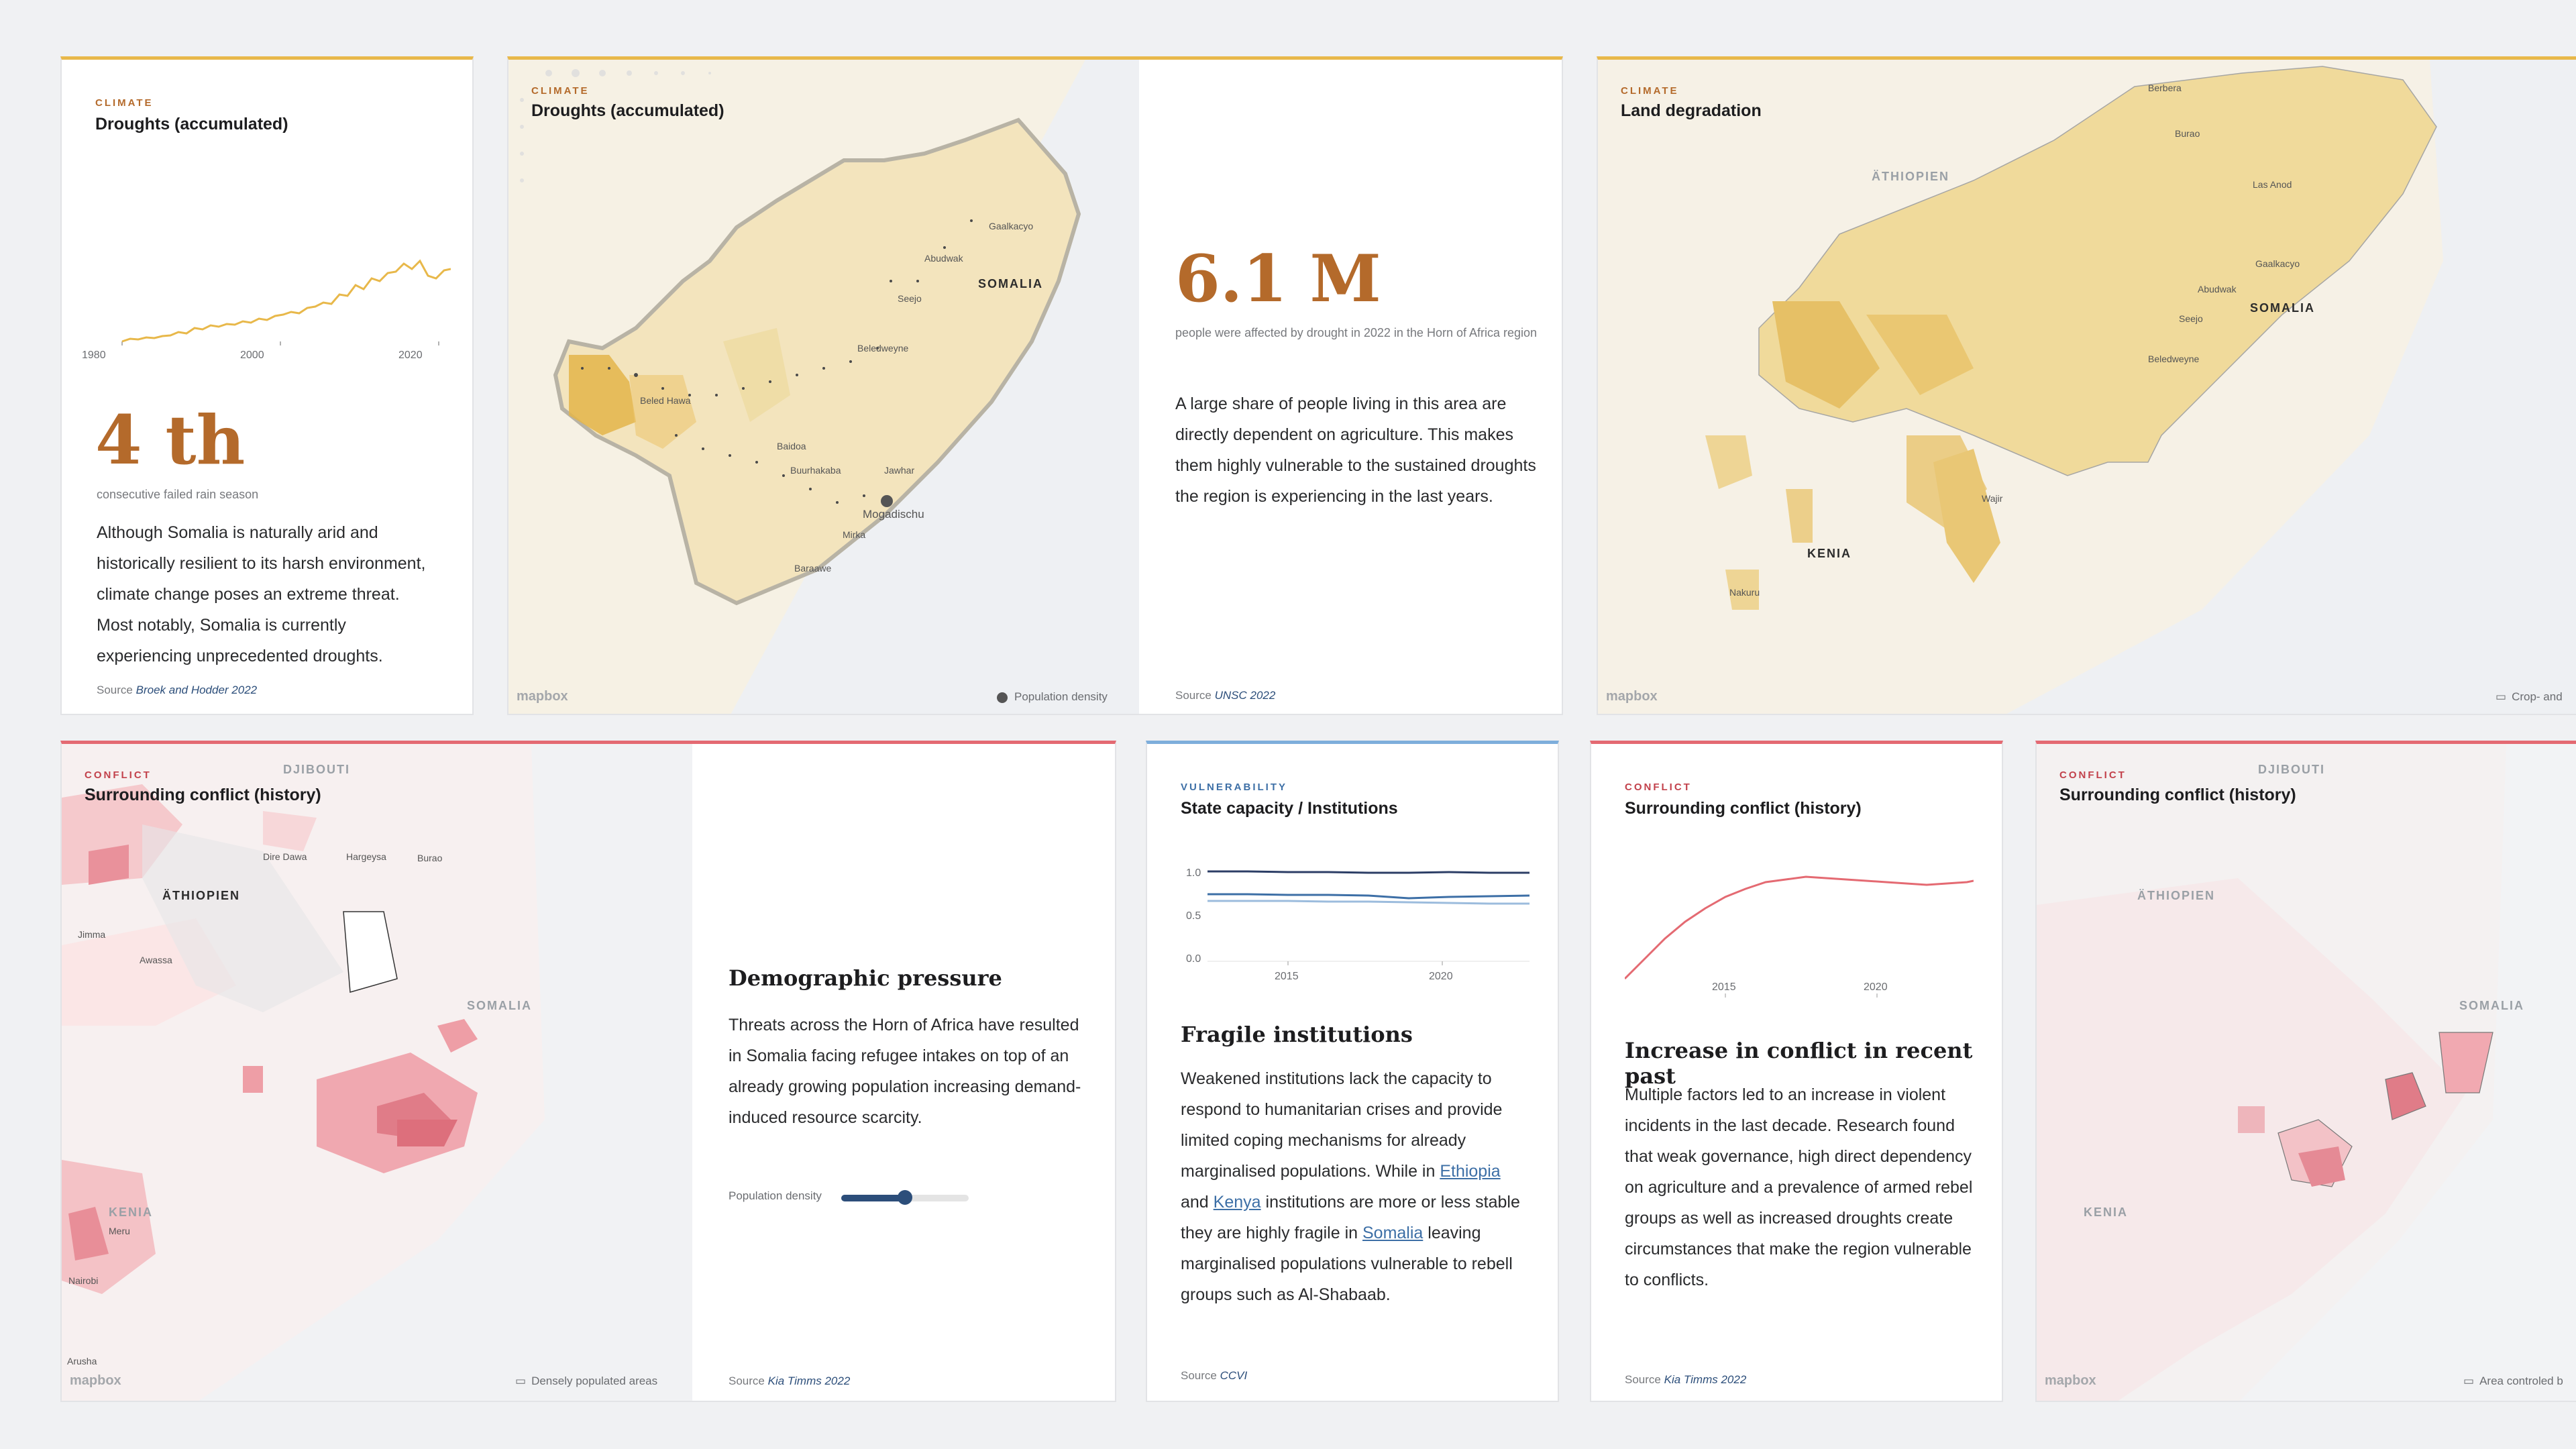 Image resolution: width=2576 pixels, height=1449 pixels. I want to click on map-label: Mogadischu, so click(893, 514).